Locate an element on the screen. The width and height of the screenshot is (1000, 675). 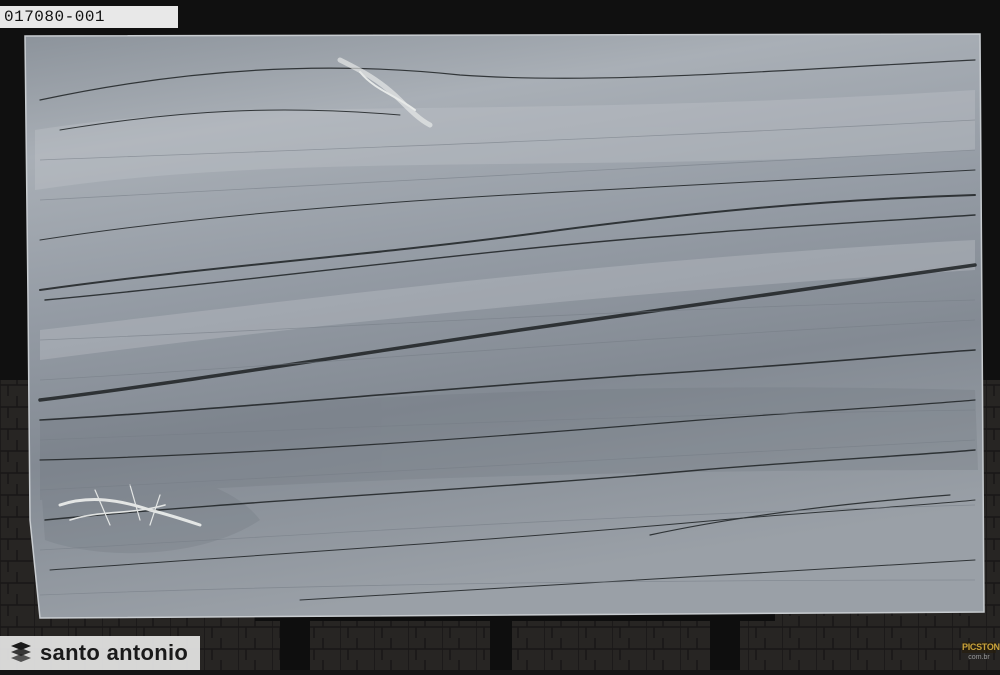
watermark-brand: PICSTONE is located at coordinates (981, 647).